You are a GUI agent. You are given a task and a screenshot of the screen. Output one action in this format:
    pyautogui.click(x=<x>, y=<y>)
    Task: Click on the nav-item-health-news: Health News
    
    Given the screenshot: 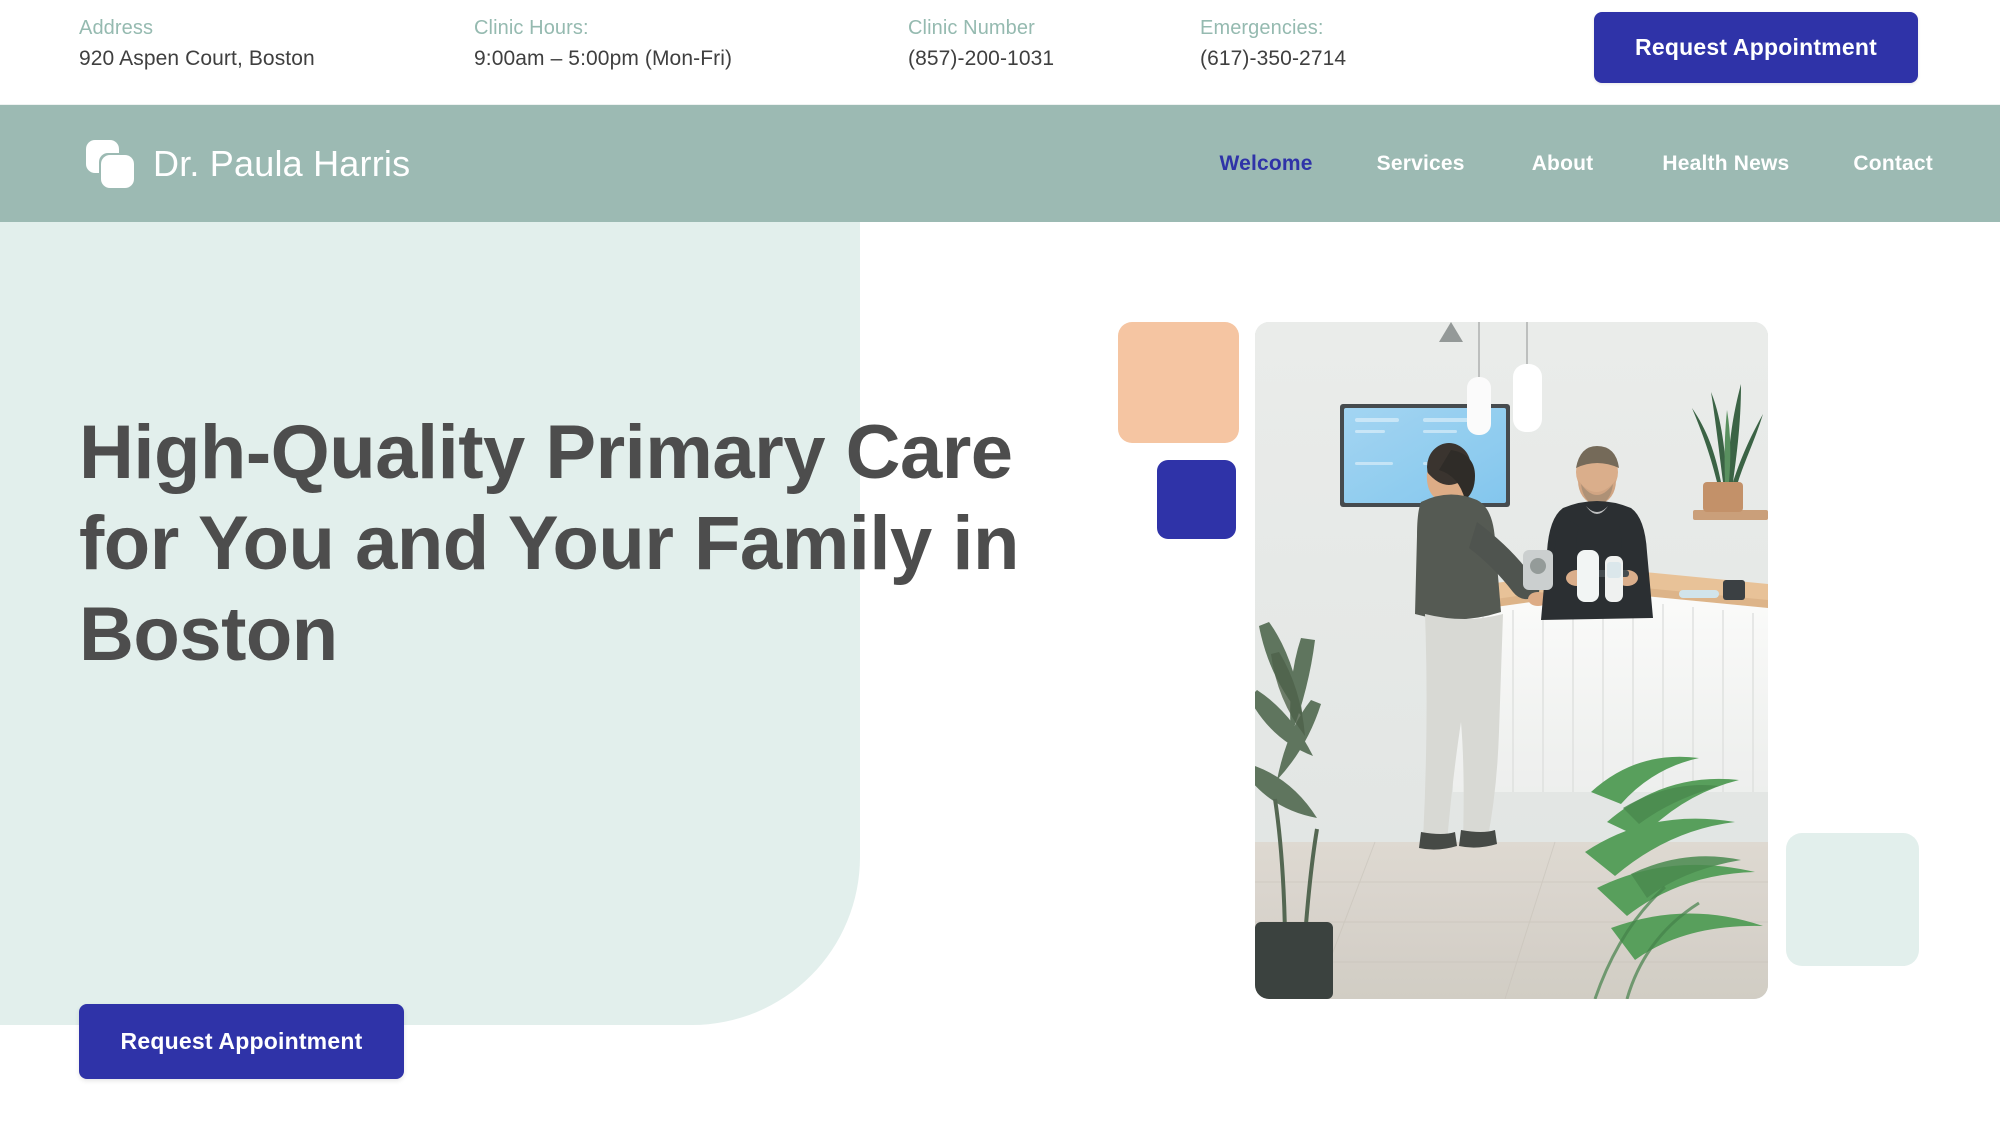 What is the action you would take?
    pyautogui.click(x=1725, y=164)
    